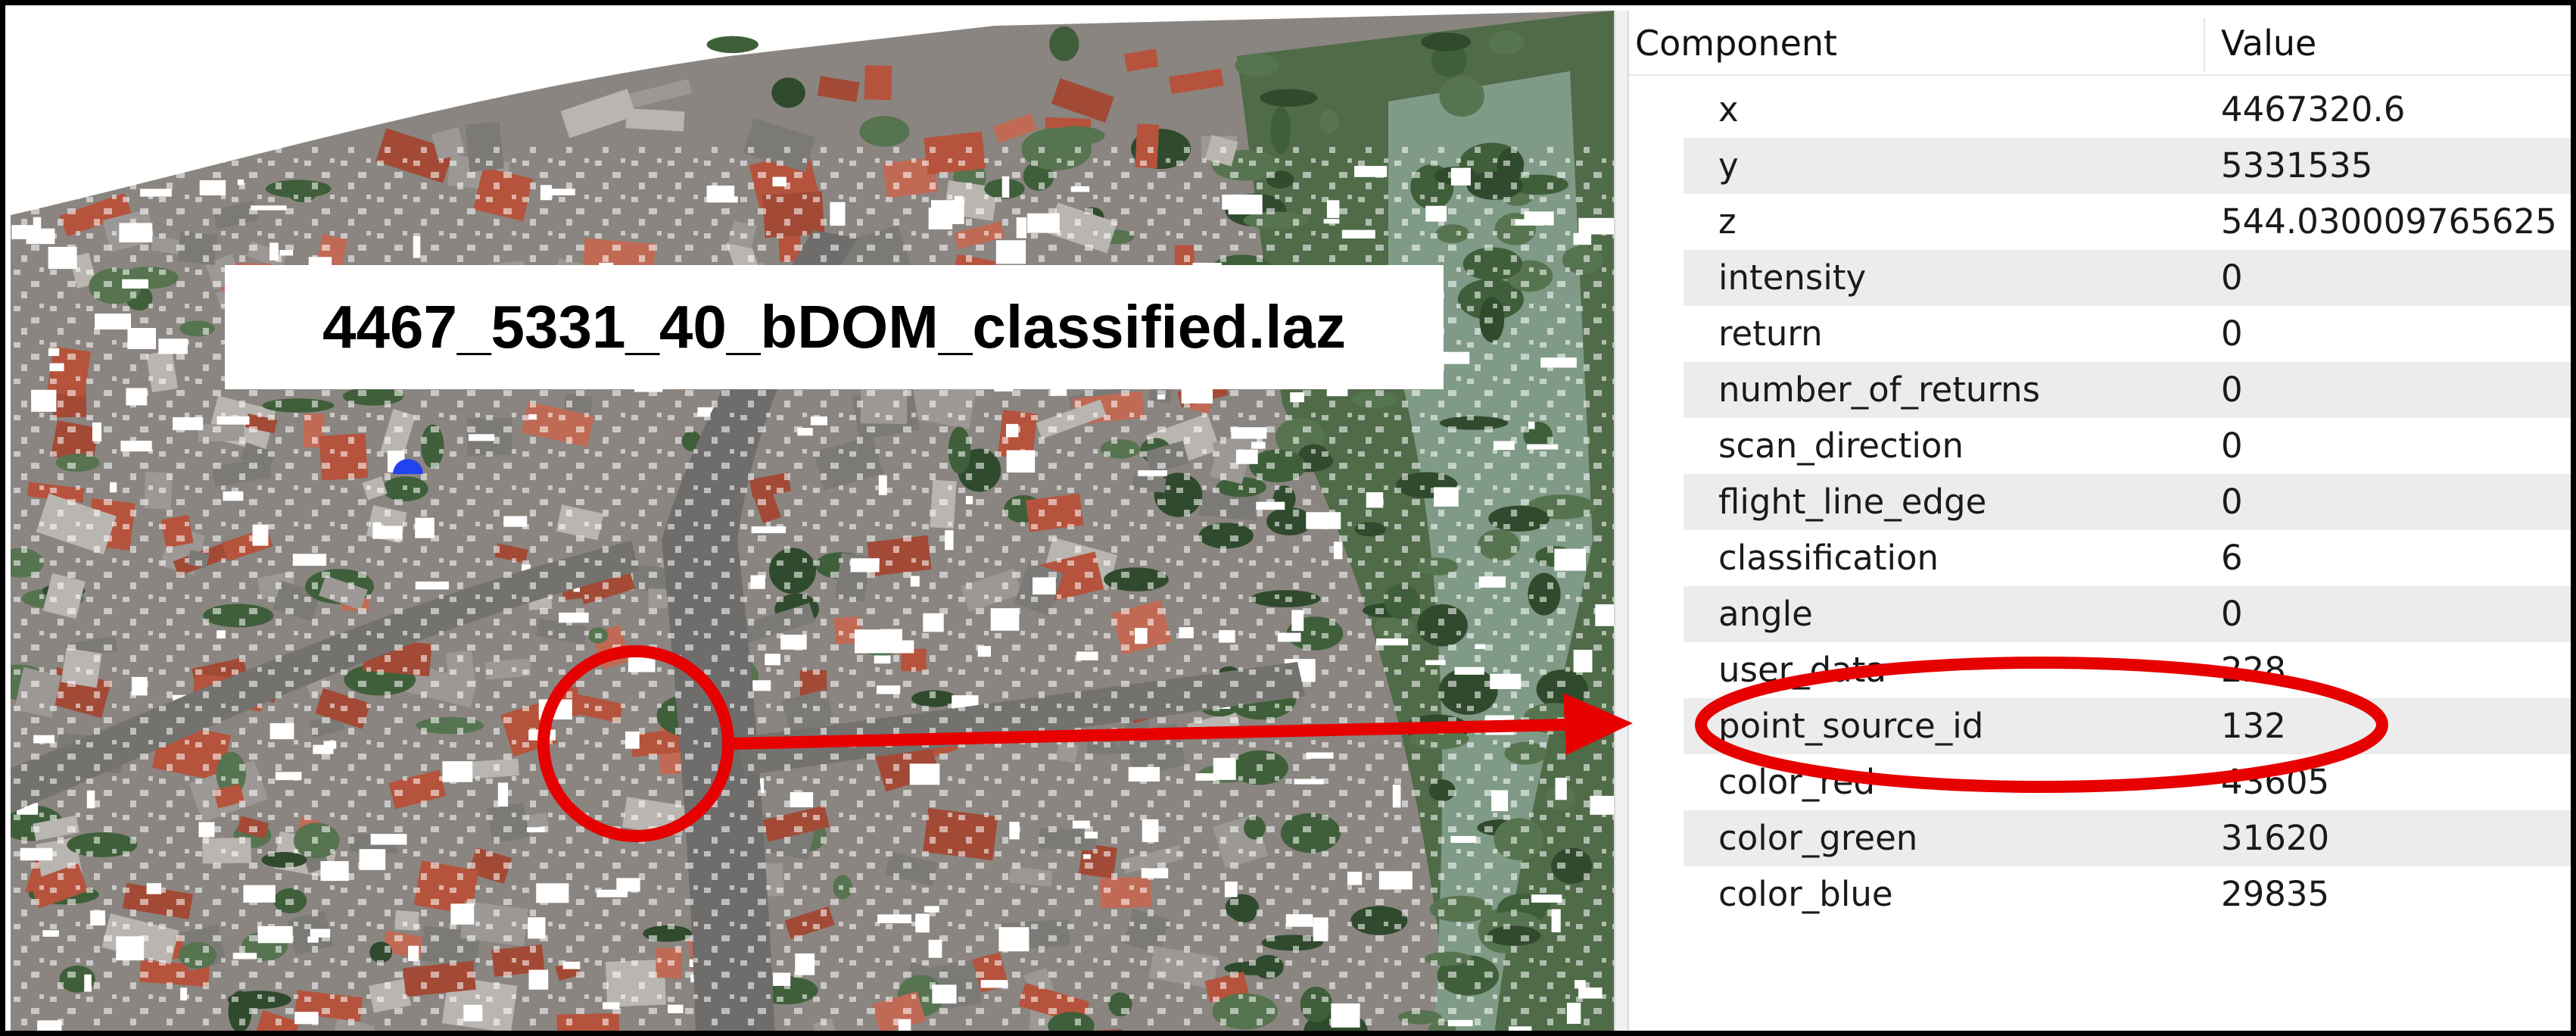 Image resolution: width=2576 pixels, height=1036 pixels. I want to click on table-row: color_blue 29835, so click(2100, 894).